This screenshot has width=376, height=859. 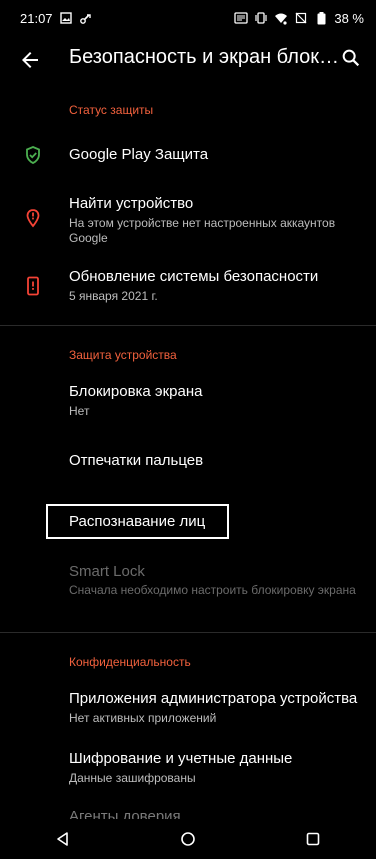 What do you see at coordinates (261, 18) in the screenshot?
I see `vibrate-icon` at bounding box center [261, 18].